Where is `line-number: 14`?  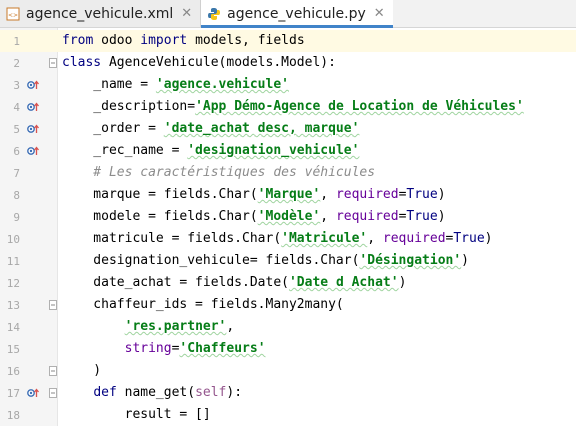 line-number: 14 is located at coordinates (13, 327).